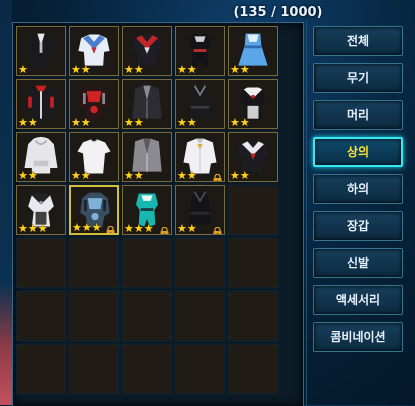 This screenshot has height=406, width=415. Describe the element at coordinates (306, 212) in the screenshot. I see `panel-divider` at that location.